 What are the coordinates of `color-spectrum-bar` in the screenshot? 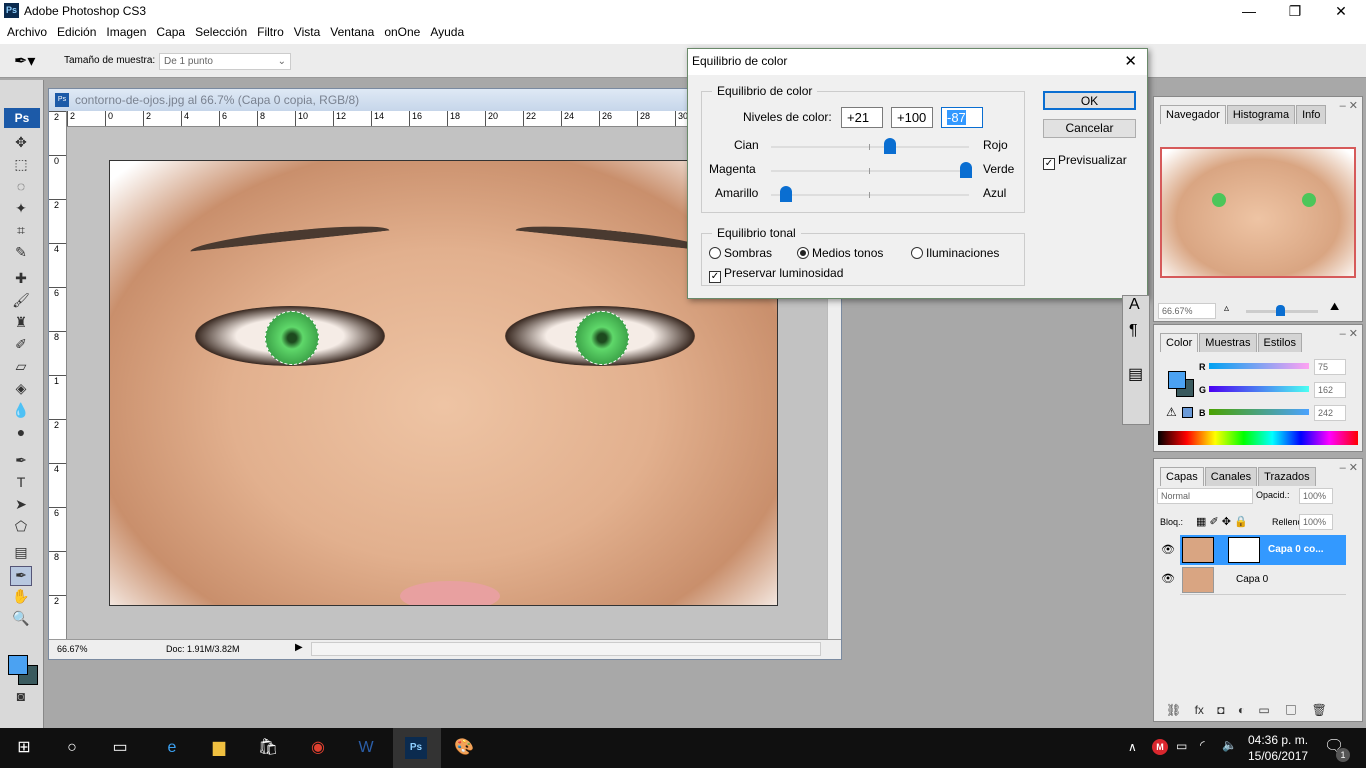 It's located at (1258, 438).